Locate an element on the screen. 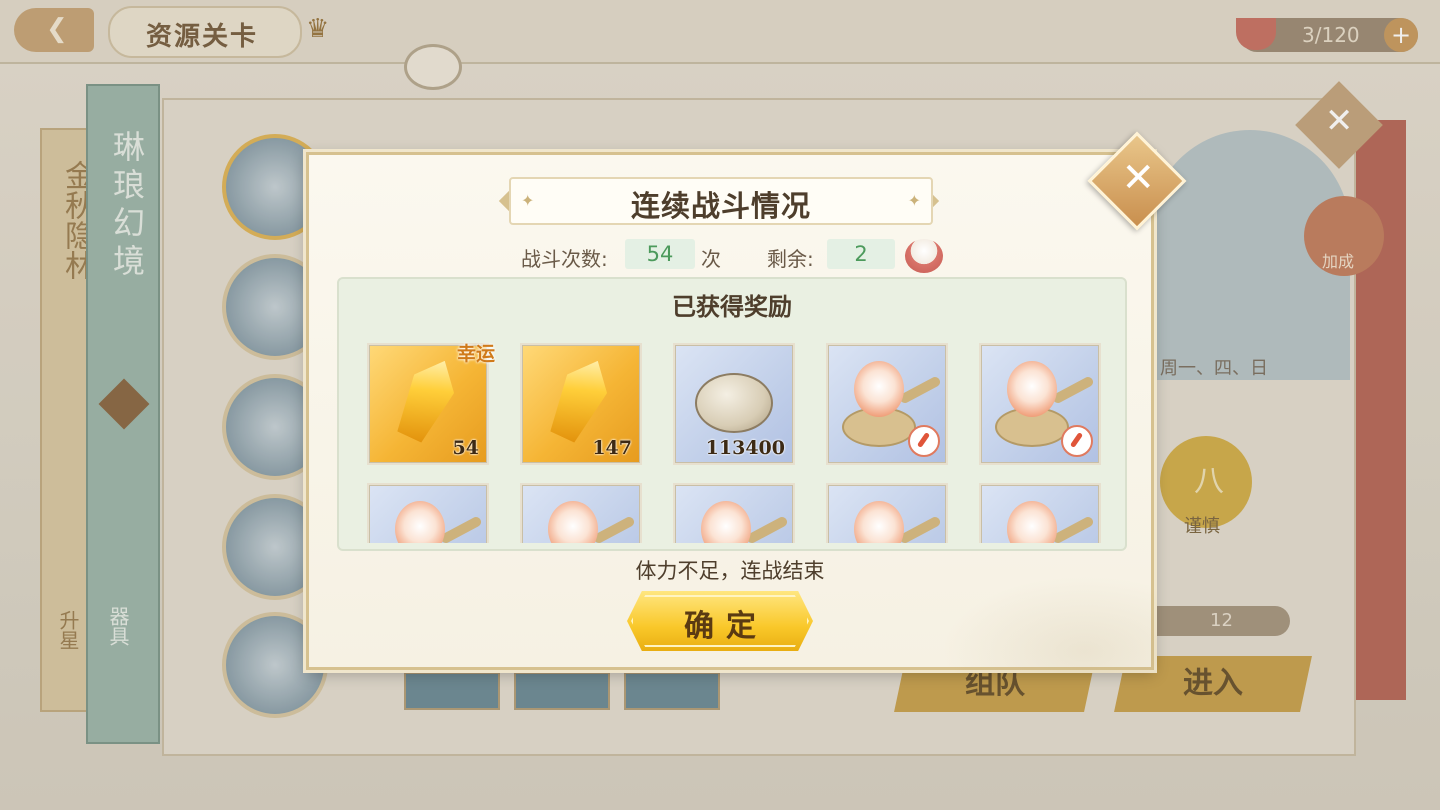 The height and width of the screenshot is (810, 1440). battle-stats: 战斗次数: 54 次 剩余: 2 is located at coordinates (730, 256).